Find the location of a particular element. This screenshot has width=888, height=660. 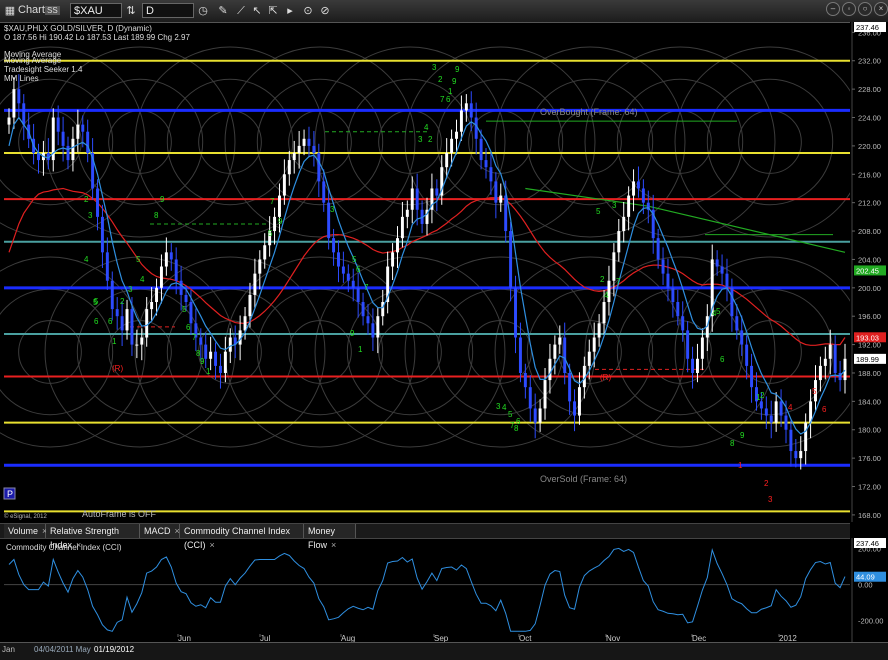

cursor-alt-icon: ⇱ is located at coordinates (273, 11).